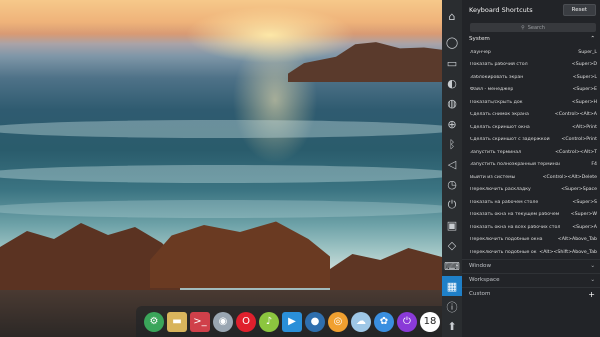 This screenshot has width=600, height=337. I want to click on network-icon: ⊕, so click(452, 124).